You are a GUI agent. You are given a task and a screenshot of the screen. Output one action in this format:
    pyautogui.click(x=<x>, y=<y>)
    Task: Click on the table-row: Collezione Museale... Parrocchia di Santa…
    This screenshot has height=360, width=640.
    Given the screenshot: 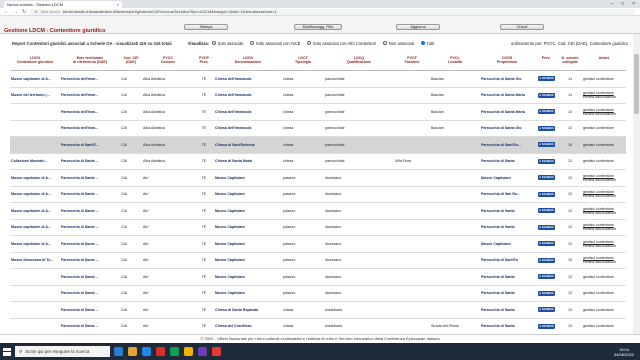 What is the action you would take?
    pyautogui.click(x=318, y=162)
    